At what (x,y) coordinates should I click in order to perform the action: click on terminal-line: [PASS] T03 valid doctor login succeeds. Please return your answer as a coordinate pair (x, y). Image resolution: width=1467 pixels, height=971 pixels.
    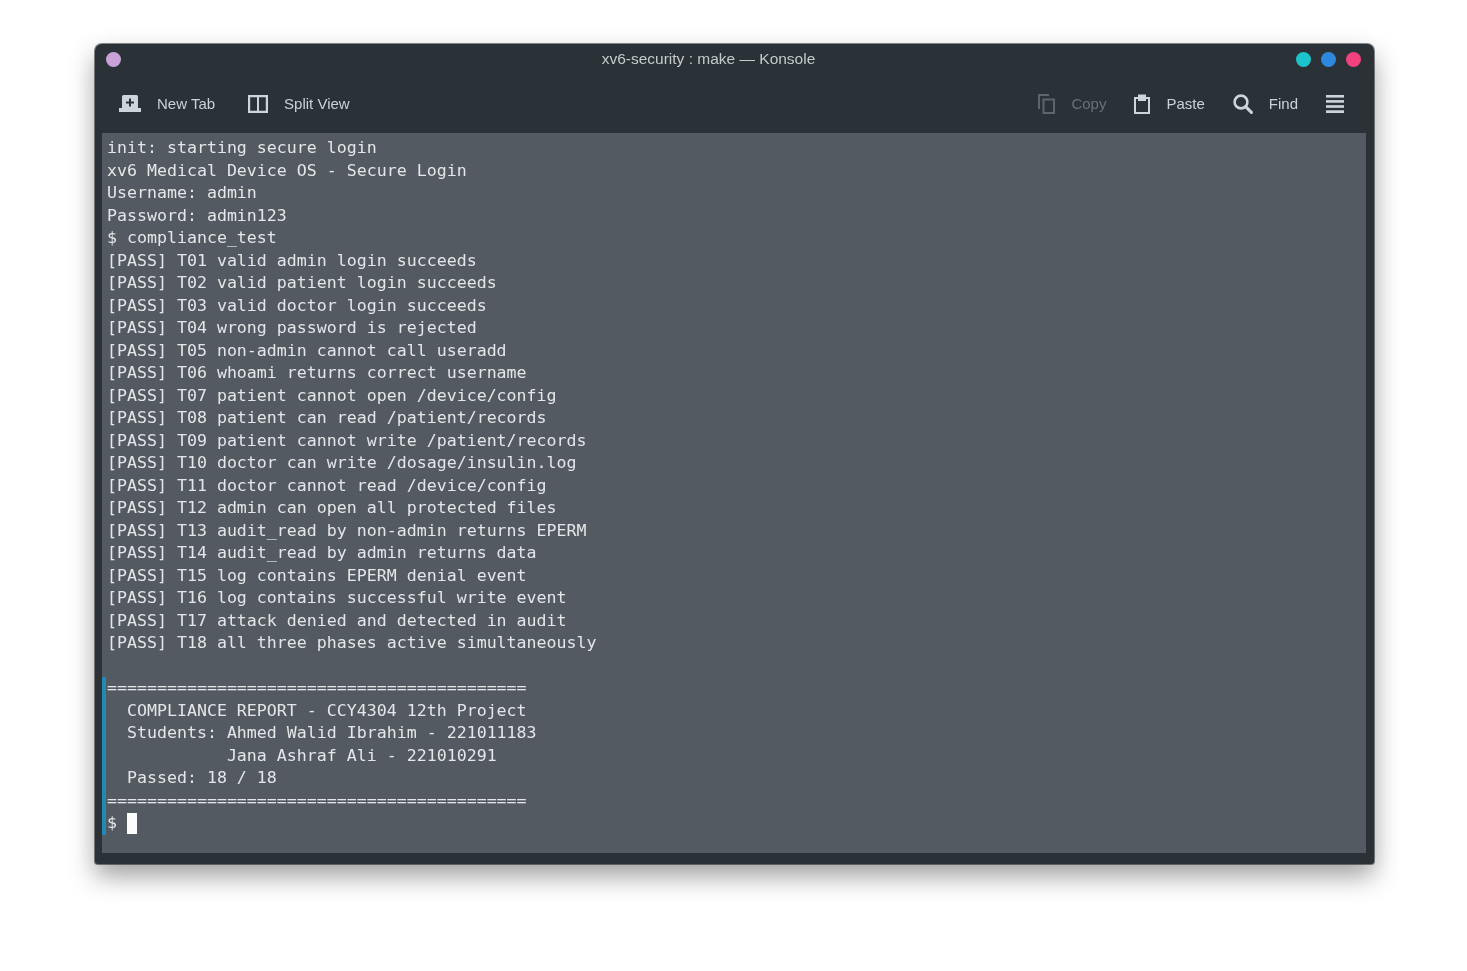
    Looking at the image, I should click on (297, 305).